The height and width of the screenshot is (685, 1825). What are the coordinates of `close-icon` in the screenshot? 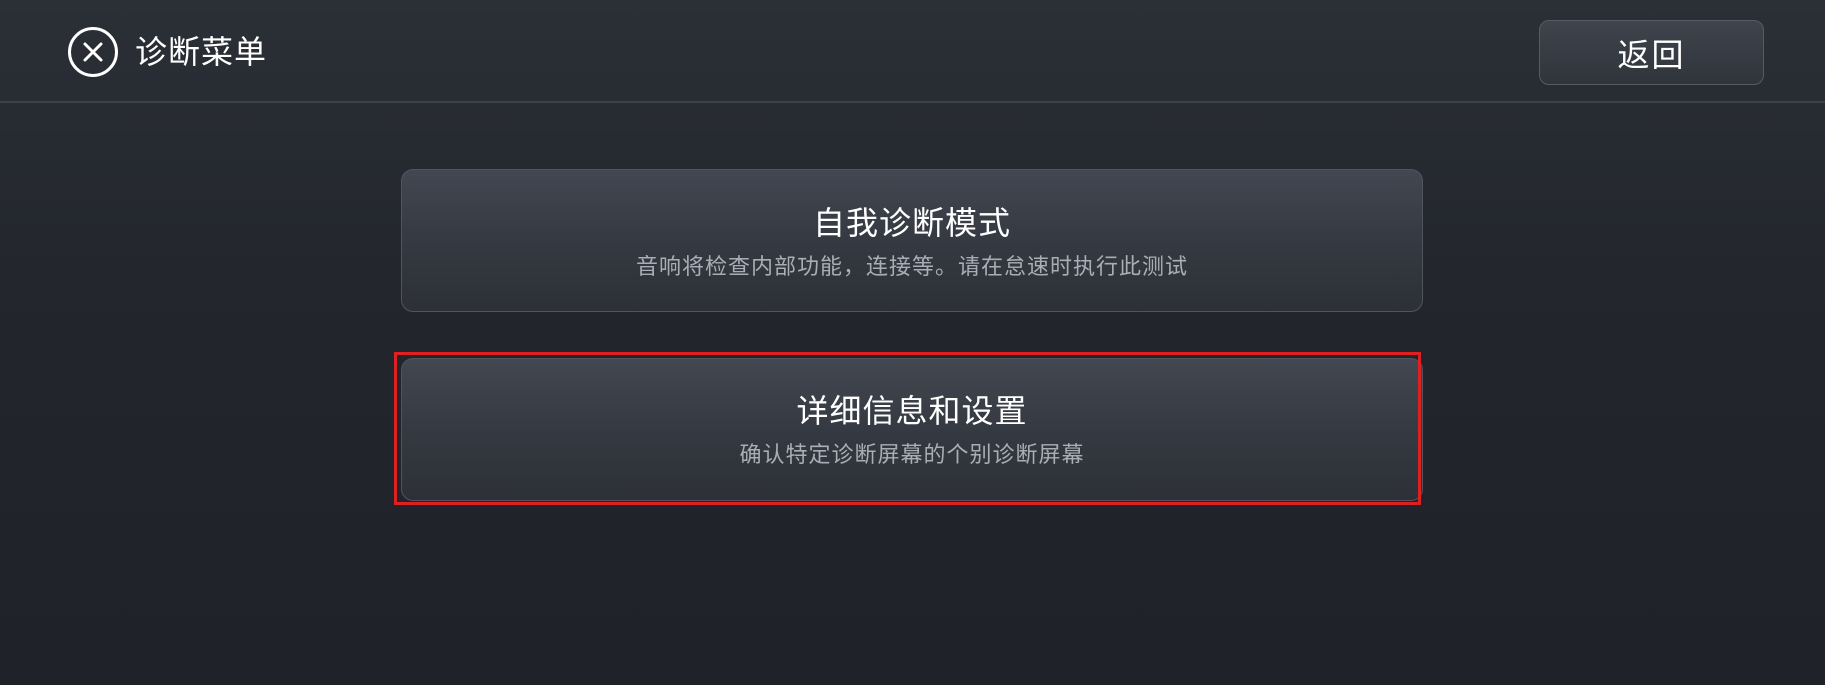 It's located at (93, 52).